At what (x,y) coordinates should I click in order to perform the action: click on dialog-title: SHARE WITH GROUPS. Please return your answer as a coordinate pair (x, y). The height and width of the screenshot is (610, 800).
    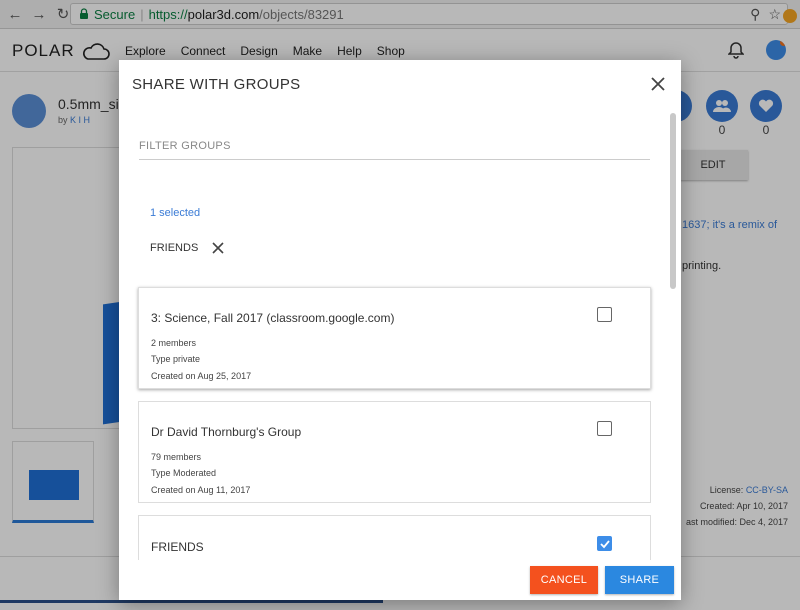
    Looking at the image, I should click on (216, 84).